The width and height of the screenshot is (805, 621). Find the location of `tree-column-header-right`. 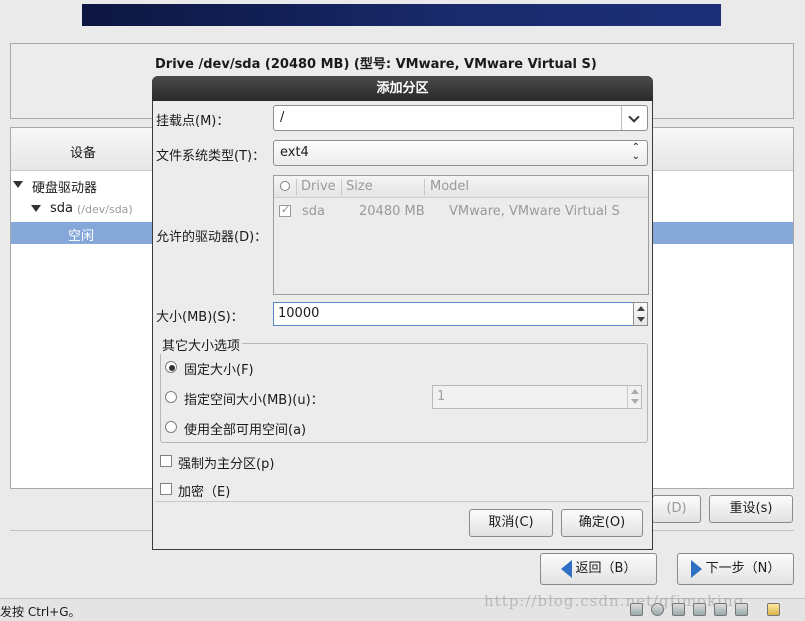

tree-column-header-right is located at coordinates (722, 149).